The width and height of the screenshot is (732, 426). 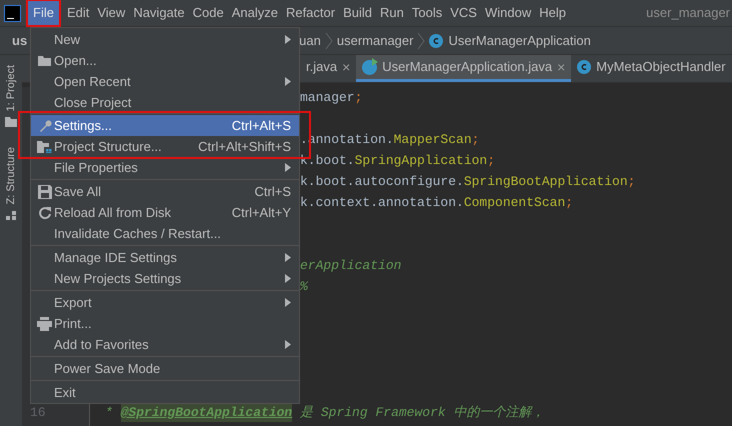 What do you see at coordinates (165, 392) in the screenshot?
I see `menu-entry: Exit` at bounding box center [165, 392].